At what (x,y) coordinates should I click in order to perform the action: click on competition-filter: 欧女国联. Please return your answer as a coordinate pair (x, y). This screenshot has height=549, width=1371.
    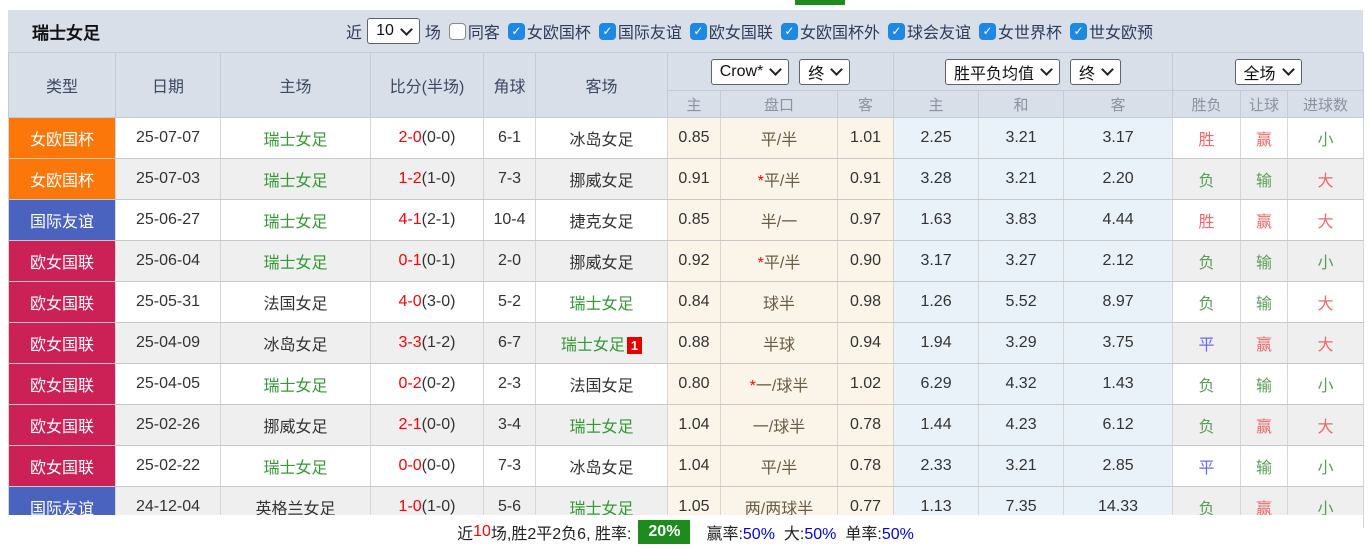
    Looking at the image, I should click on (731, 31).